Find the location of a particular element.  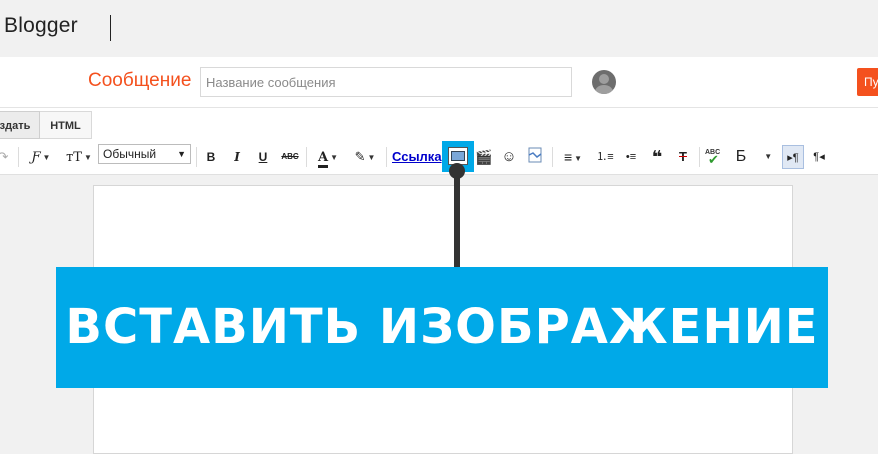

paragraph-style-value: Обычный is located at coordinates (130, 154).